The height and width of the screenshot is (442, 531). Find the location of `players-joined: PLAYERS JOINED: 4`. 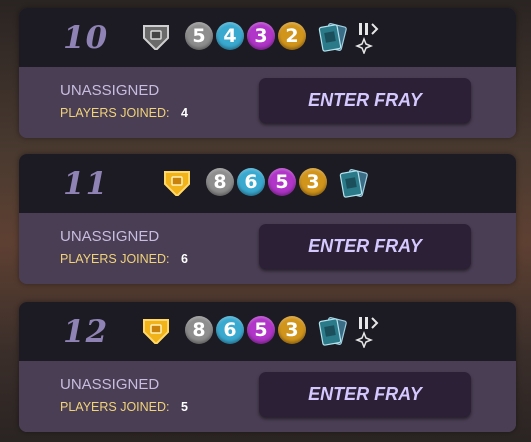

players-joined: PLAYERS JOINED: 4 is located at coordinates (124, 113).